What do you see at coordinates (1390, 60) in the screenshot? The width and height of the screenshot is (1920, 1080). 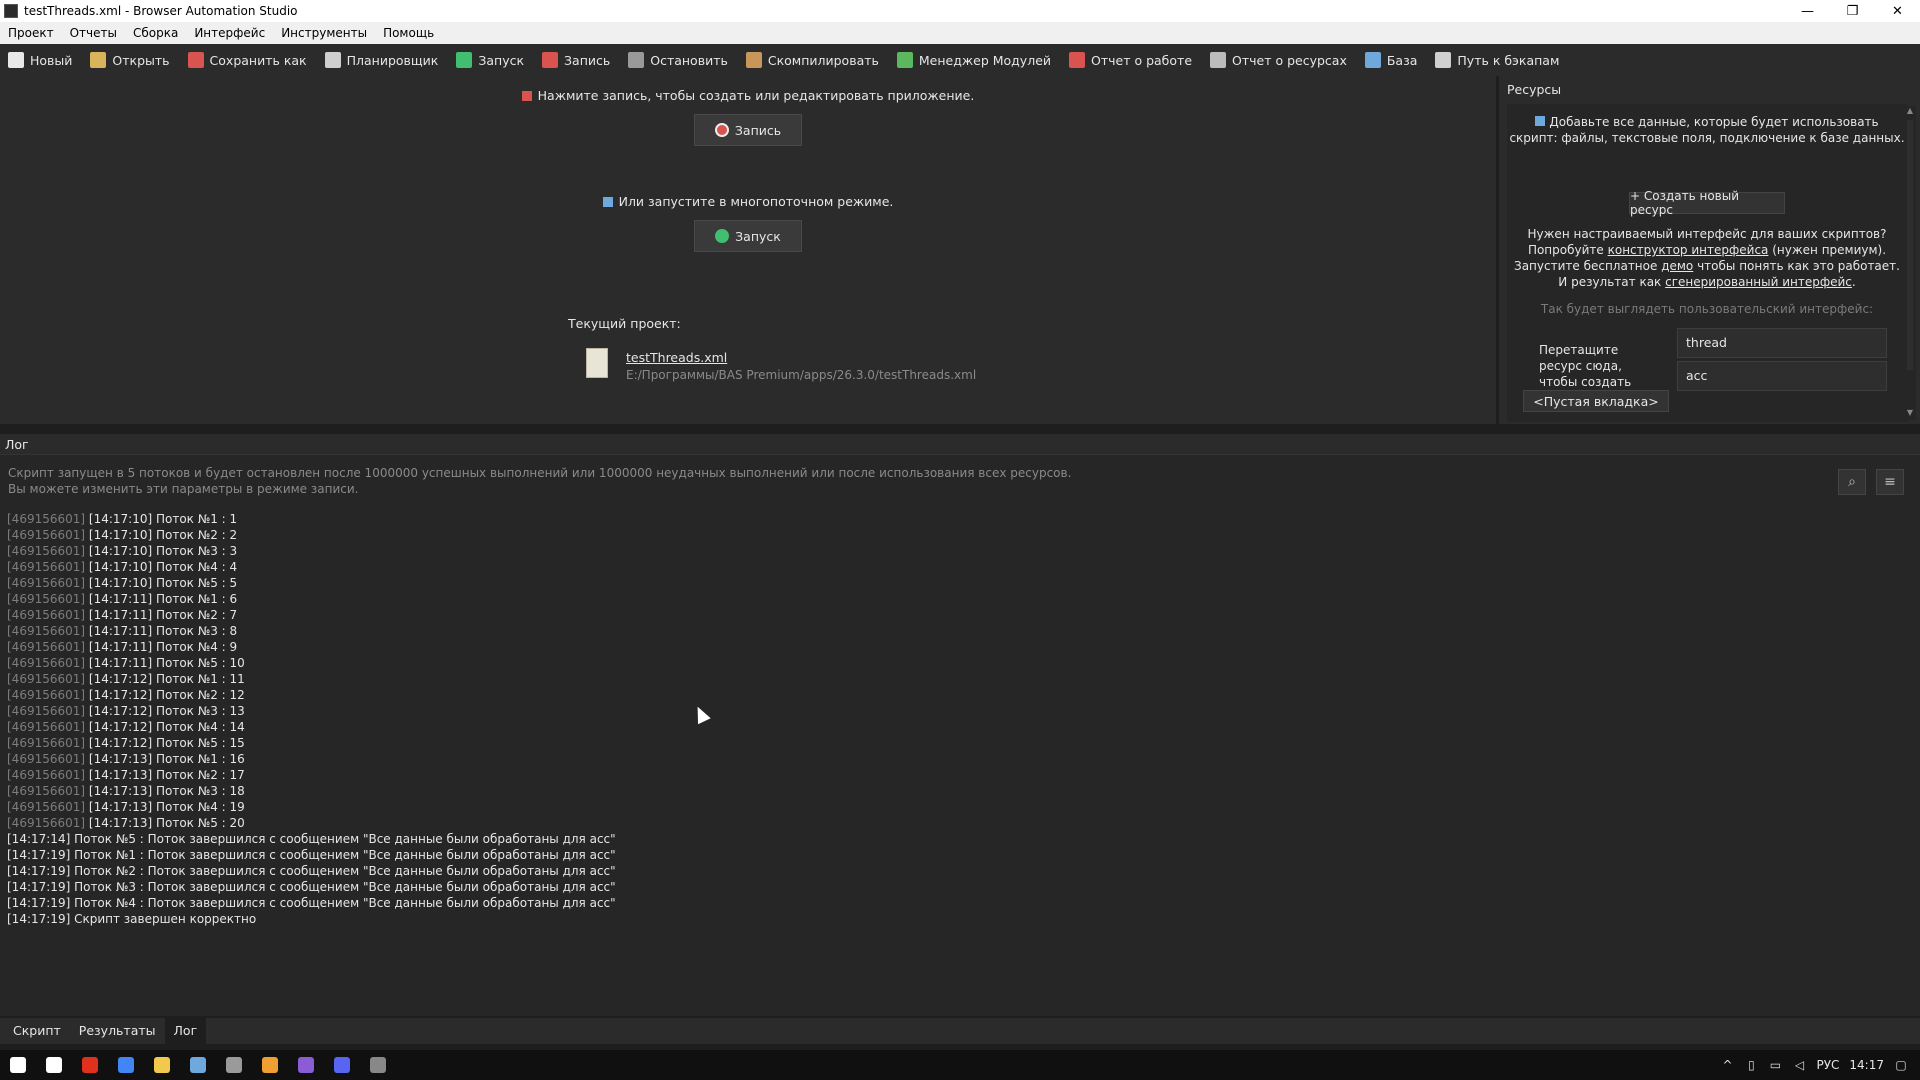 I see `toolbar-button-11: База` at bounding box center [1390, 60].